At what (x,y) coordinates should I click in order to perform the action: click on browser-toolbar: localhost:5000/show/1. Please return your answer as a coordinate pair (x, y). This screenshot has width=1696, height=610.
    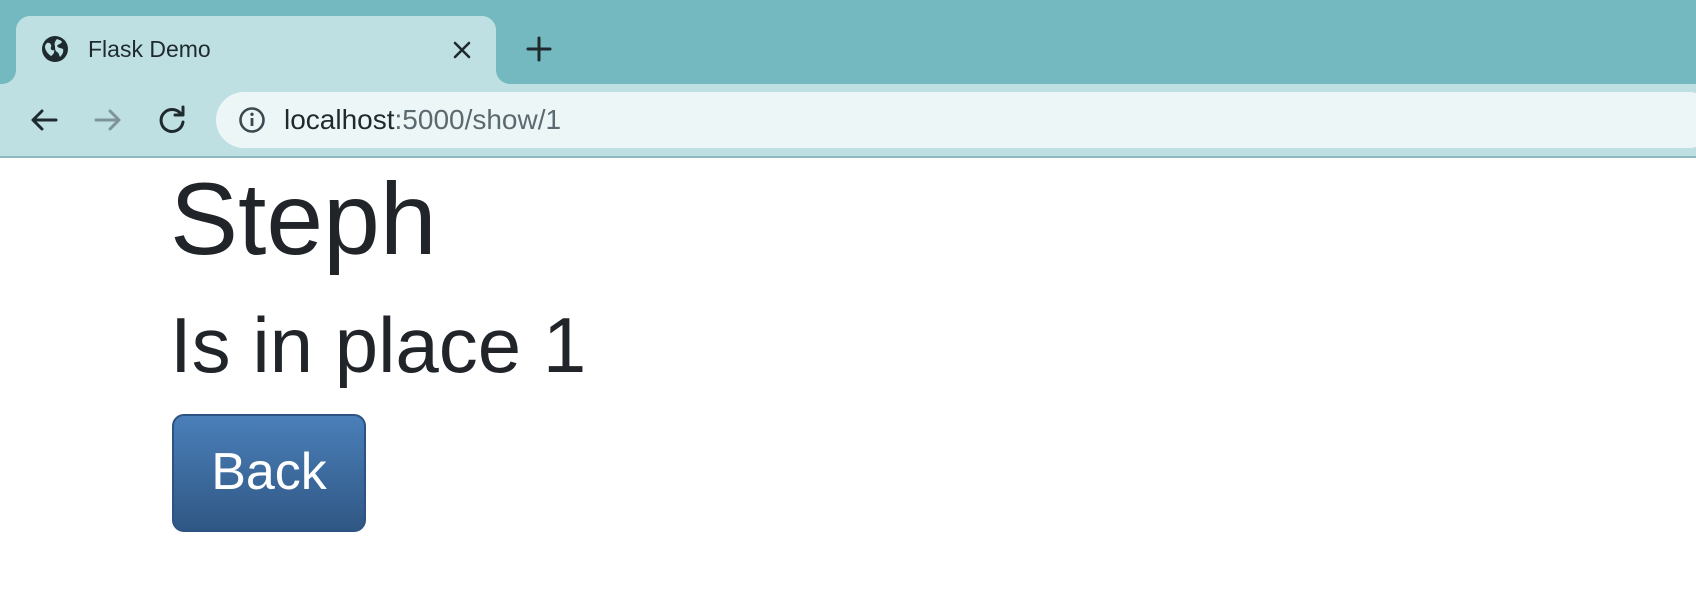
    Looking at the image, I should click on (848, 121).